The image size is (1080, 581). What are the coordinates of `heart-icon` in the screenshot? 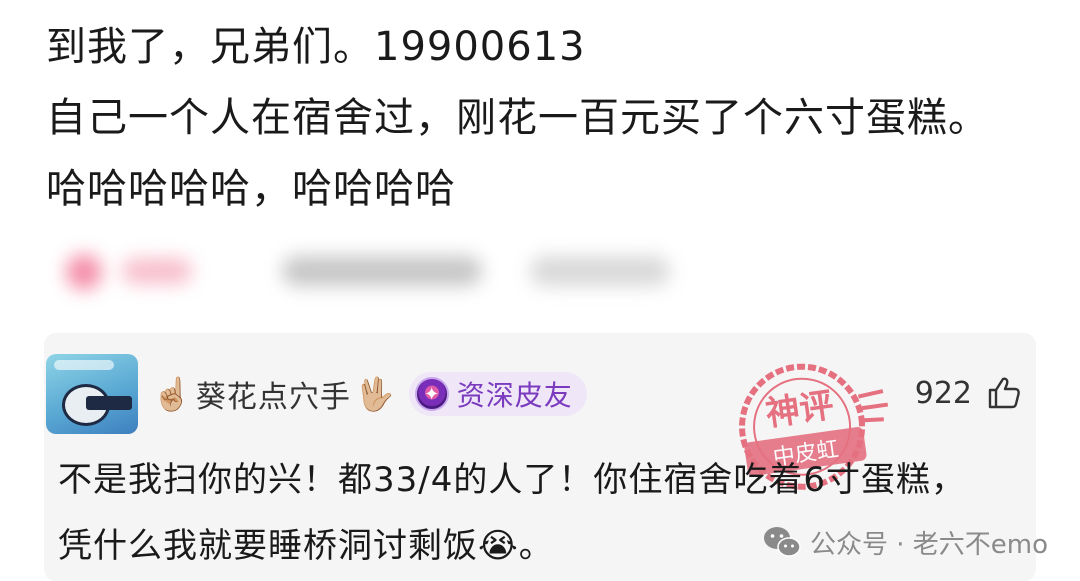 It's located at (84, 272).